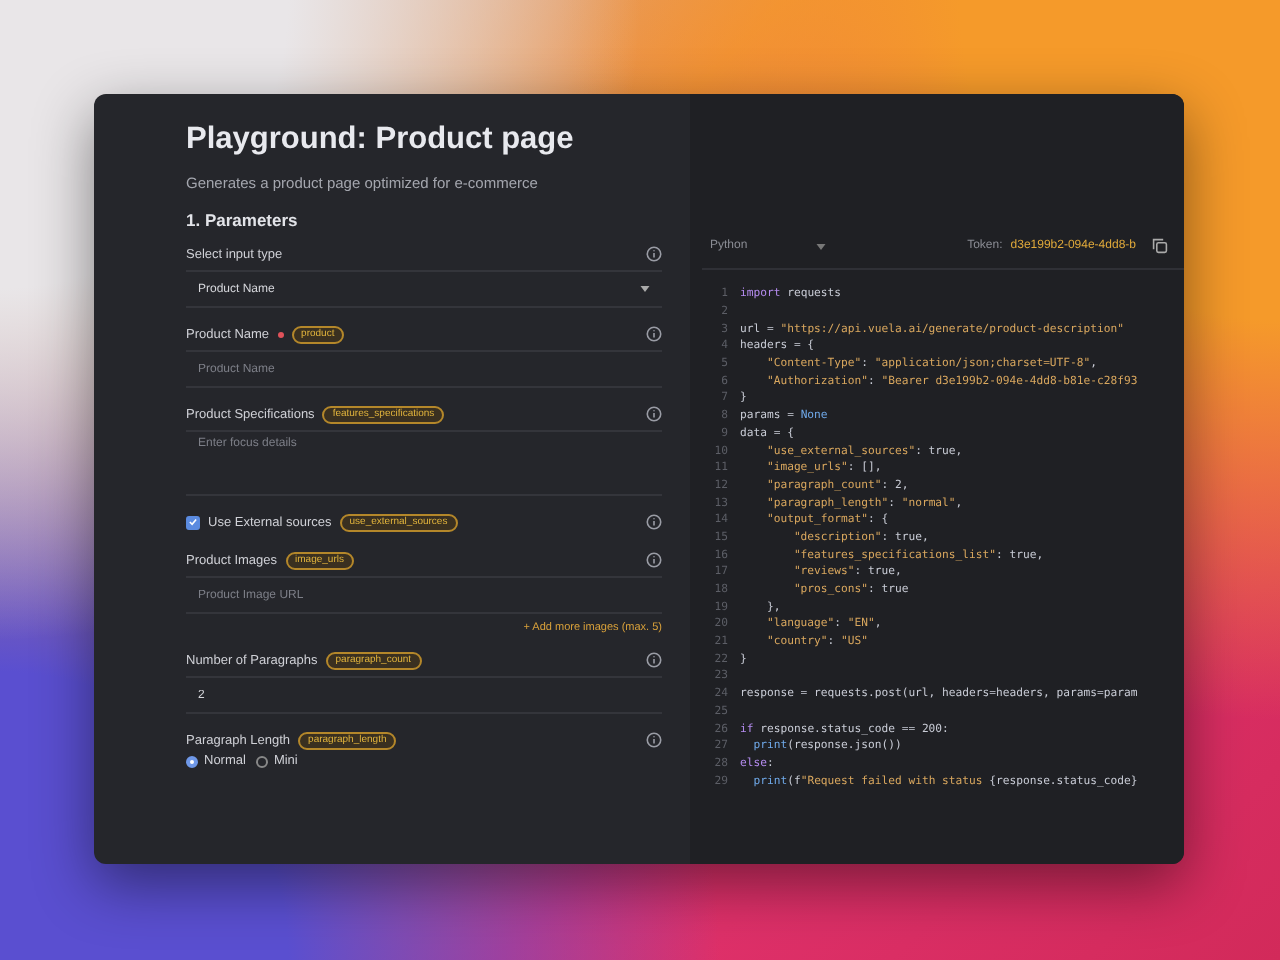  Describe the element at coordinates (381, 140) in the screenshot. I see `page-title: Playground: Product page` at that location.